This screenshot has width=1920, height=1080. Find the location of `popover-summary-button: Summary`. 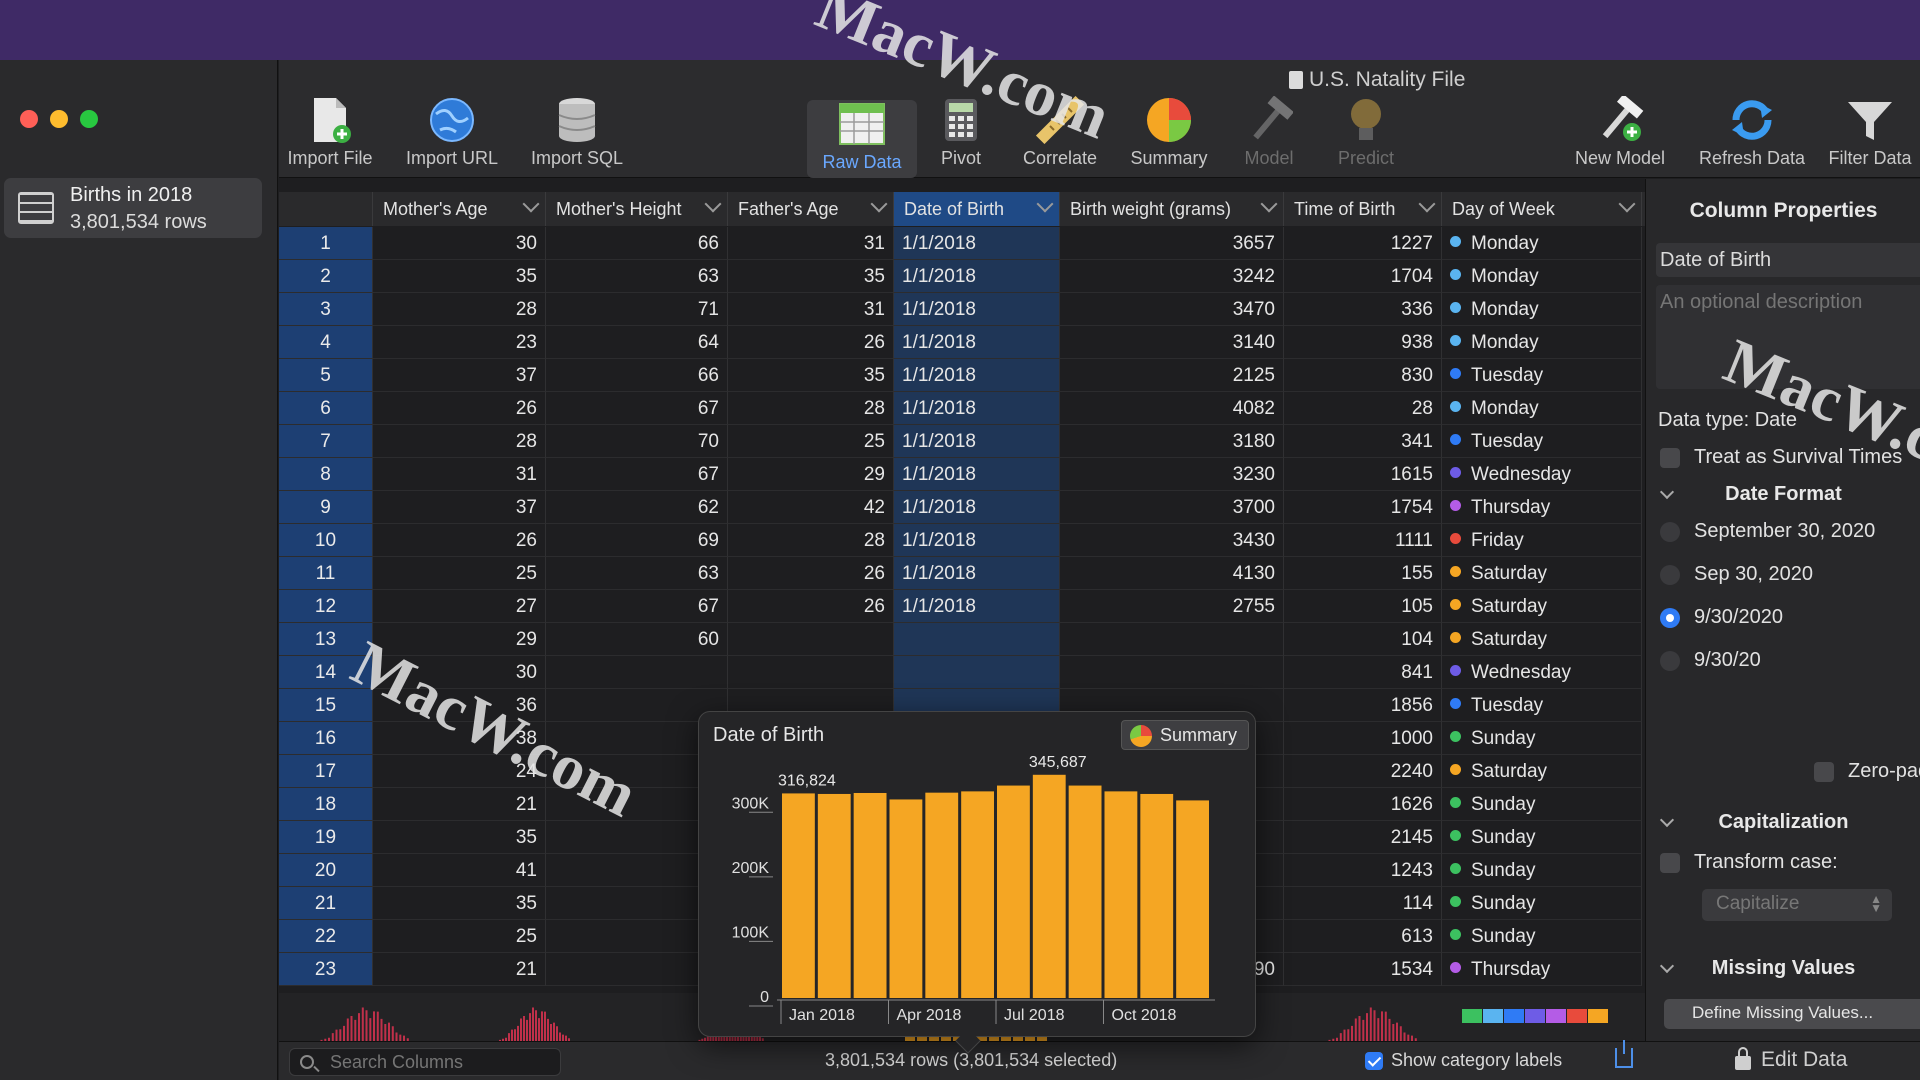

popover-summary-button: Summary is located at coordinates (1185, 735).